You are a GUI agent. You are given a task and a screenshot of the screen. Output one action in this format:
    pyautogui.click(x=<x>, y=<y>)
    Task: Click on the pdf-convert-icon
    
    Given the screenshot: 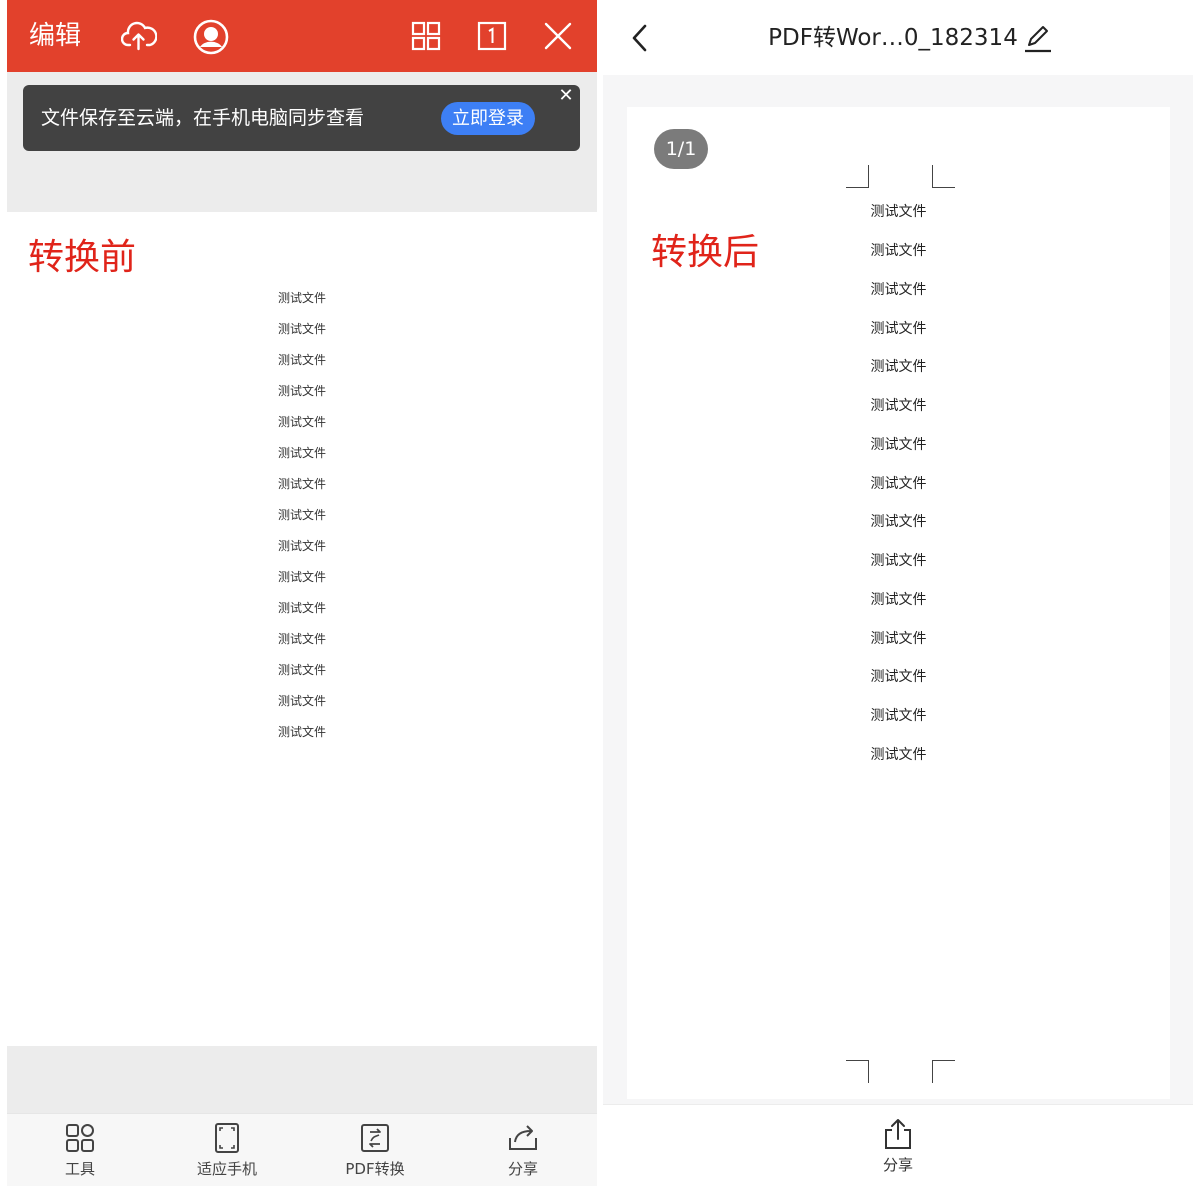 What is the action you would take?
    pyautogui.click(x=375, y=1138)
    